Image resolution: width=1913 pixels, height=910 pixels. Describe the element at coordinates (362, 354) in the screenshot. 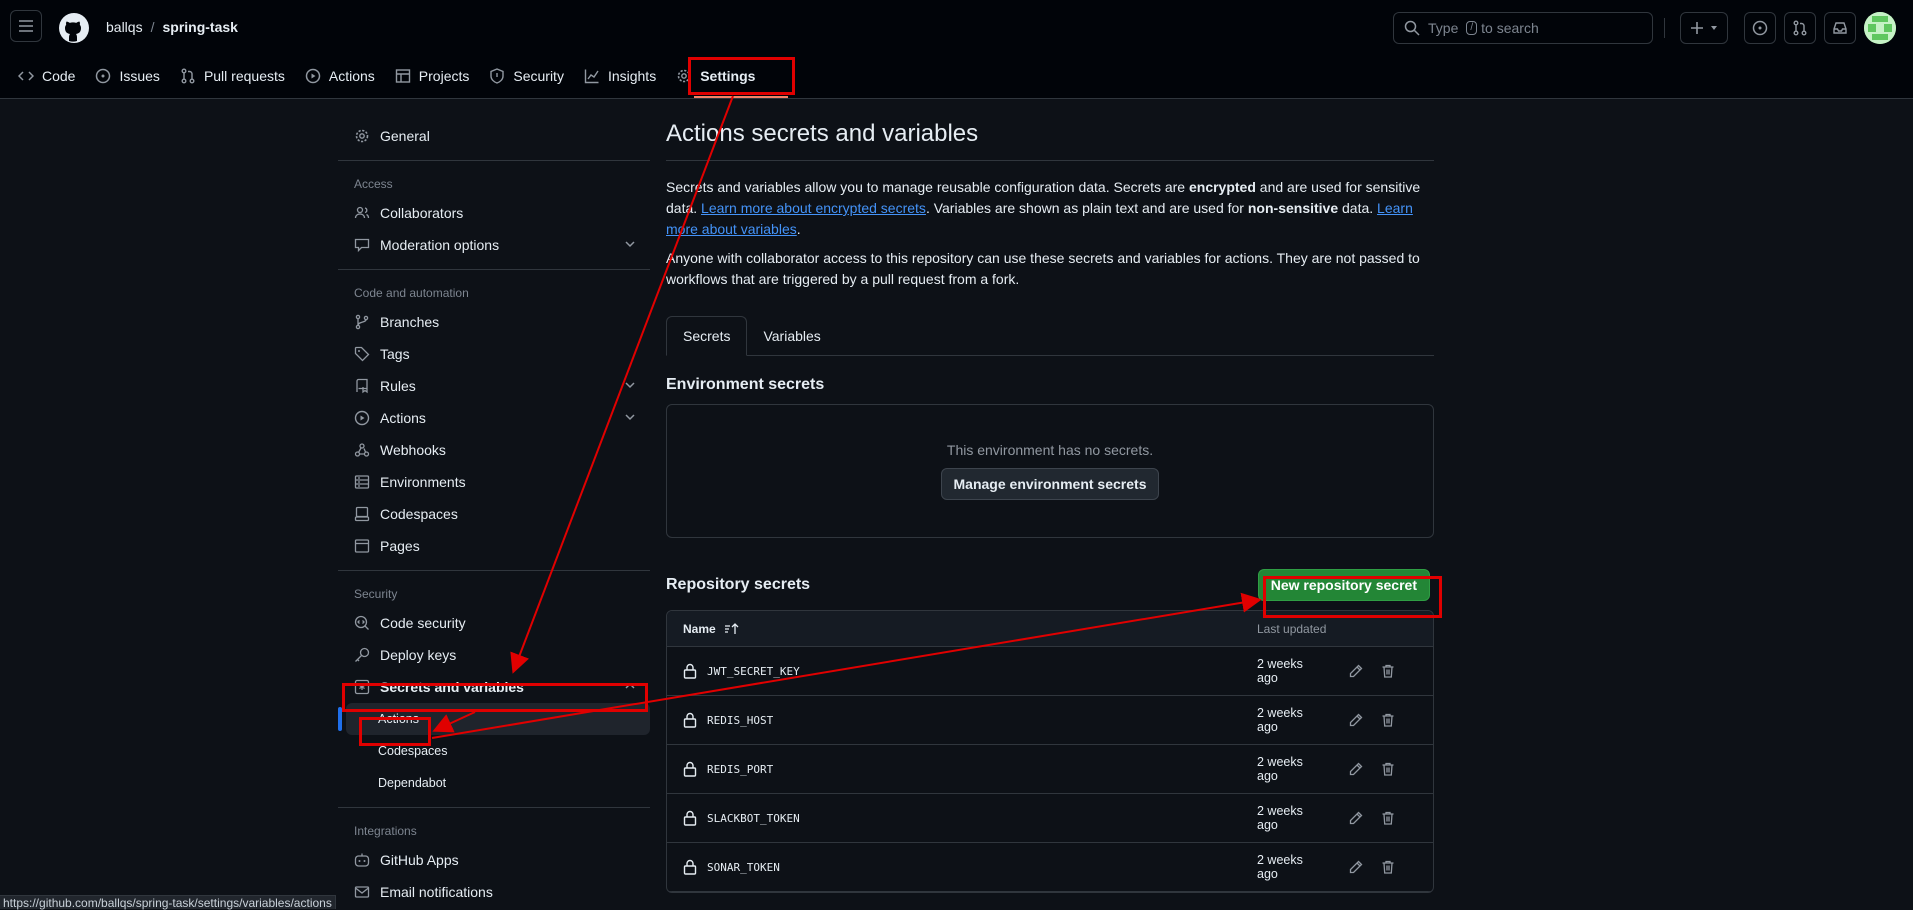

I see `tag-icon` at that location.